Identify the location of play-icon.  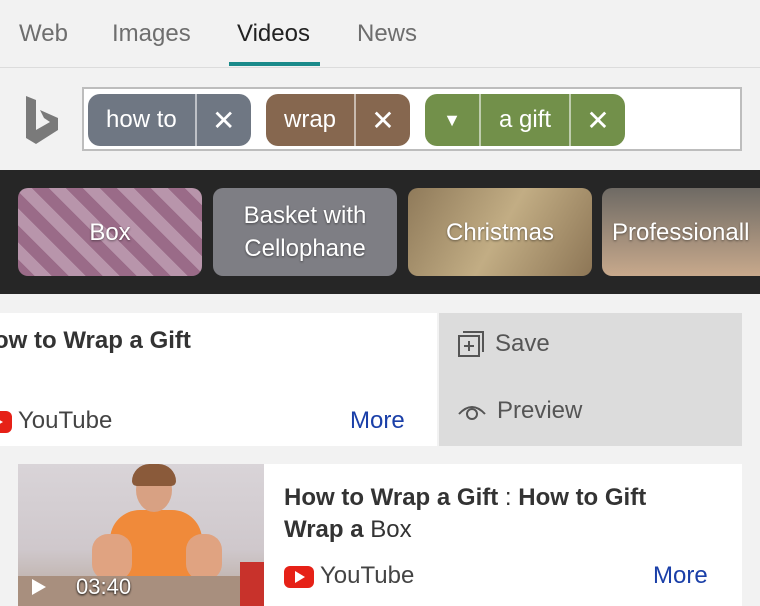
(39, 587).